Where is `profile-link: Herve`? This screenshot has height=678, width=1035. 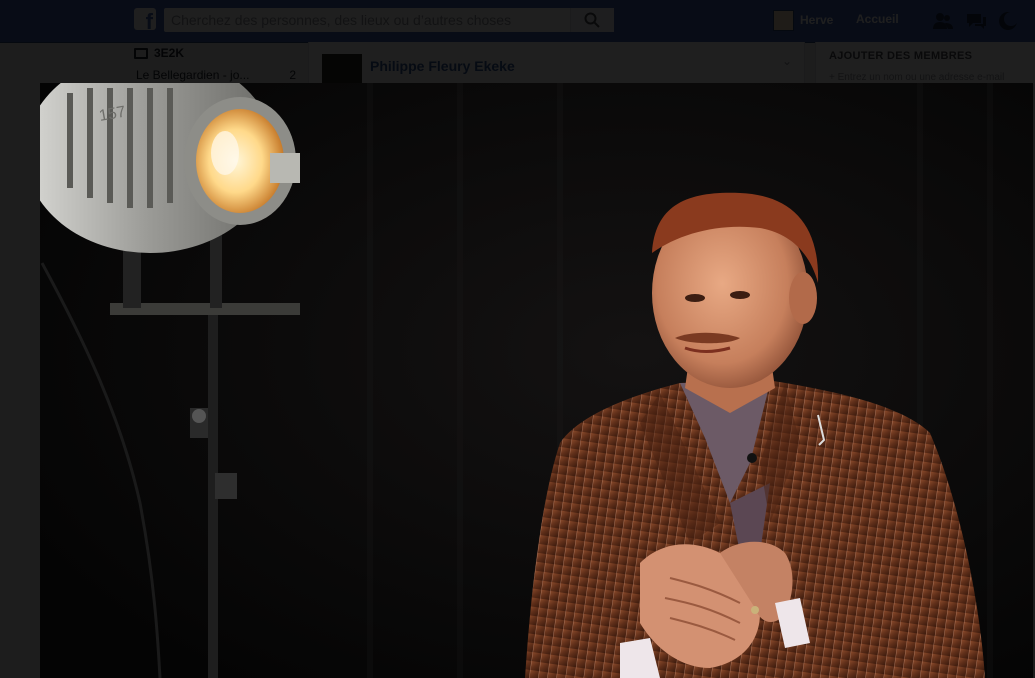
profile-link: Herve is located at coordinates (803, 20).